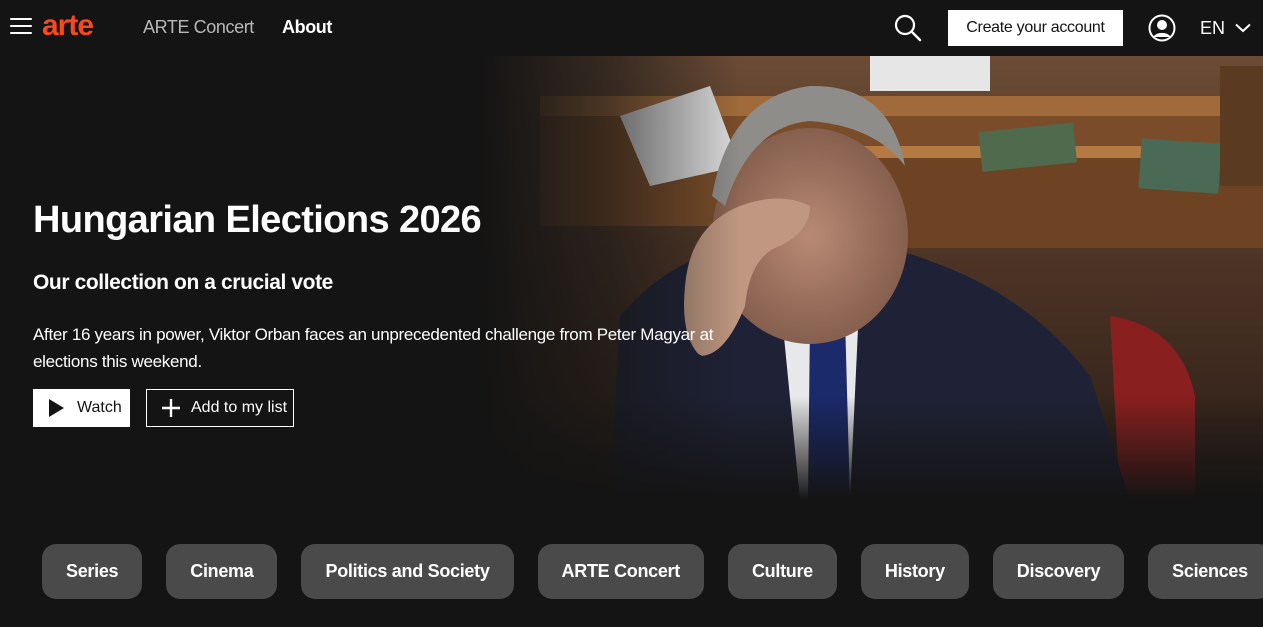 This screenshot has height=627, width=1263. Describe the element at coordinates (257, 220) in the screenshot. I see `hero-title: Hungarian Elections 2026` at that location.